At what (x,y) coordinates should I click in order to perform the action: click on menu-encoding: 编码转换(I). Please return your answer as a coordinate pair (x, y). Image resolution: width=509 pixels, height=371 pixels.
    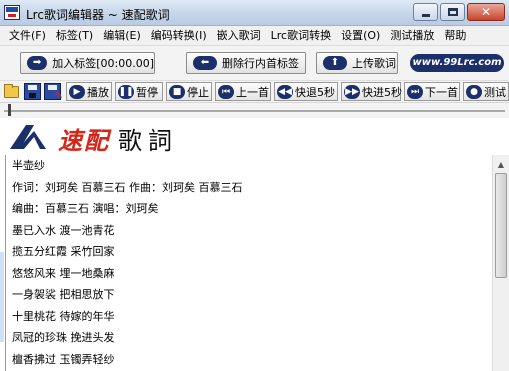
    Looking at the image, I should click on (179, 36).